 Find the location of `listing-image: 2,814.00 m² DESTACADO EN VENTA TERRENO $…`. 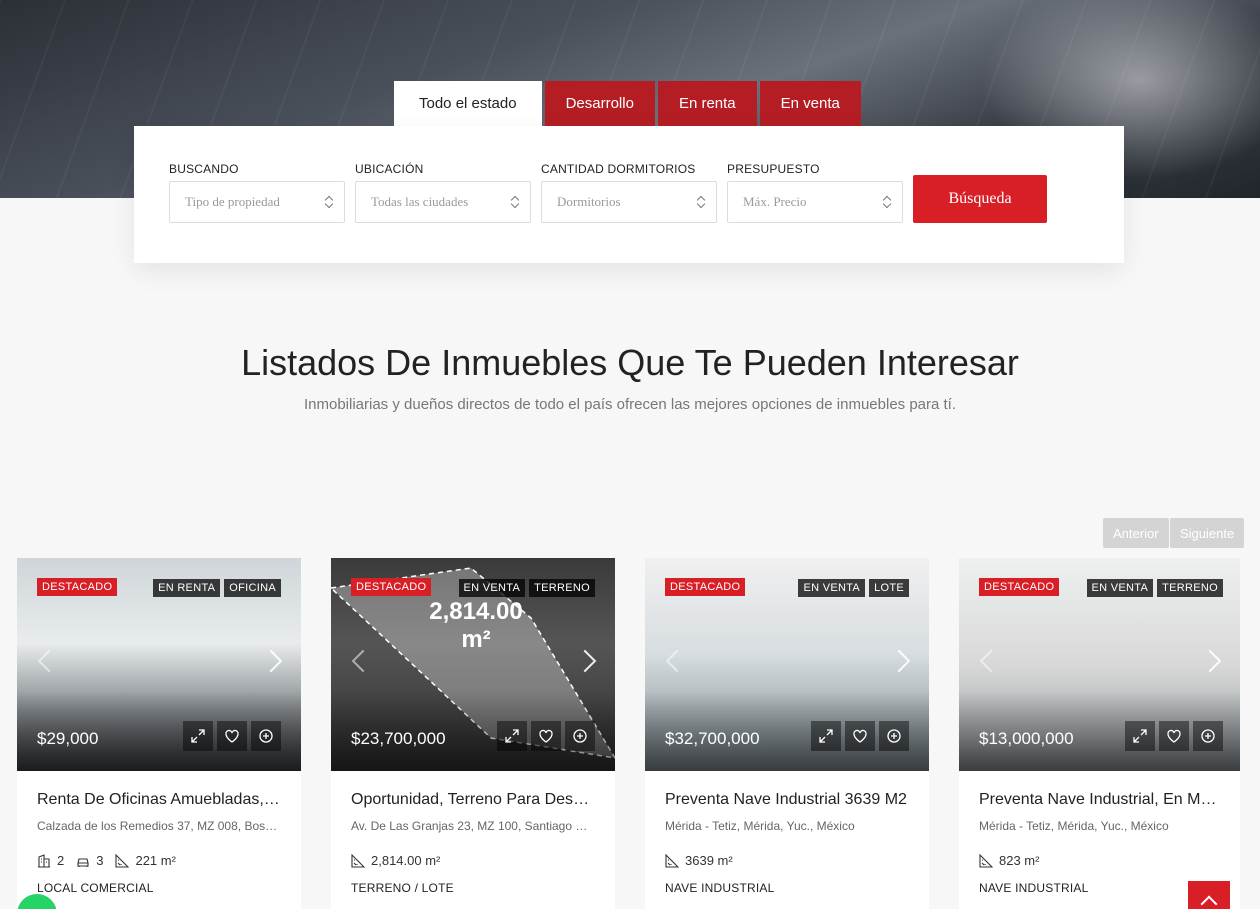

listing-image: 2,814.00 m² DESTACADO EN VENTA TERRENO $… is located at coordinates (473, 664).